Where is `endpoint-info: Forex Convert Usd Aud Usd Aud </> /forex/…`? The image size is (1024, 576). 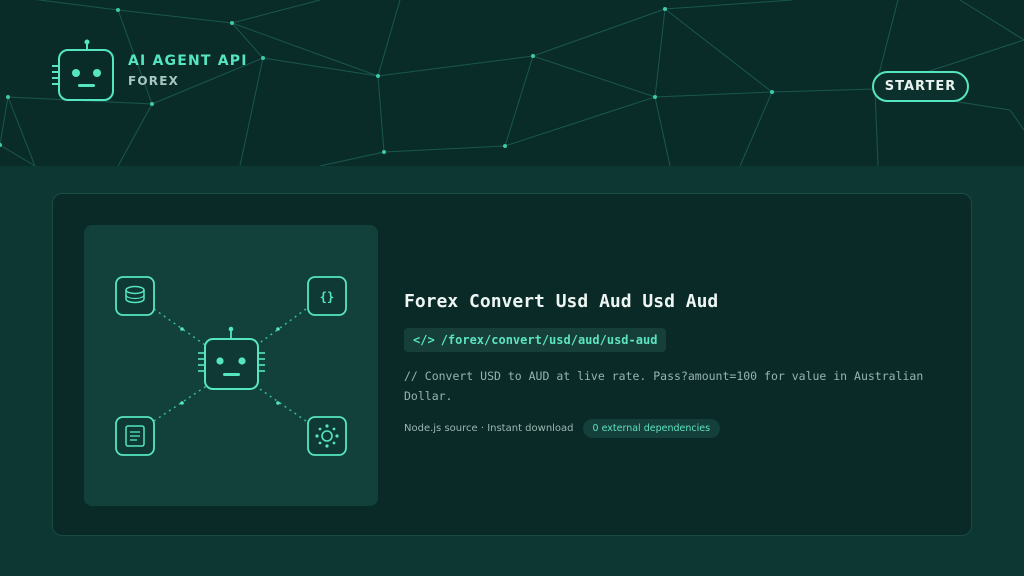 endpoint-info: Forex Convert Usd Aud Usd Aud </> /forex/… is located at coordinates (674, 363).